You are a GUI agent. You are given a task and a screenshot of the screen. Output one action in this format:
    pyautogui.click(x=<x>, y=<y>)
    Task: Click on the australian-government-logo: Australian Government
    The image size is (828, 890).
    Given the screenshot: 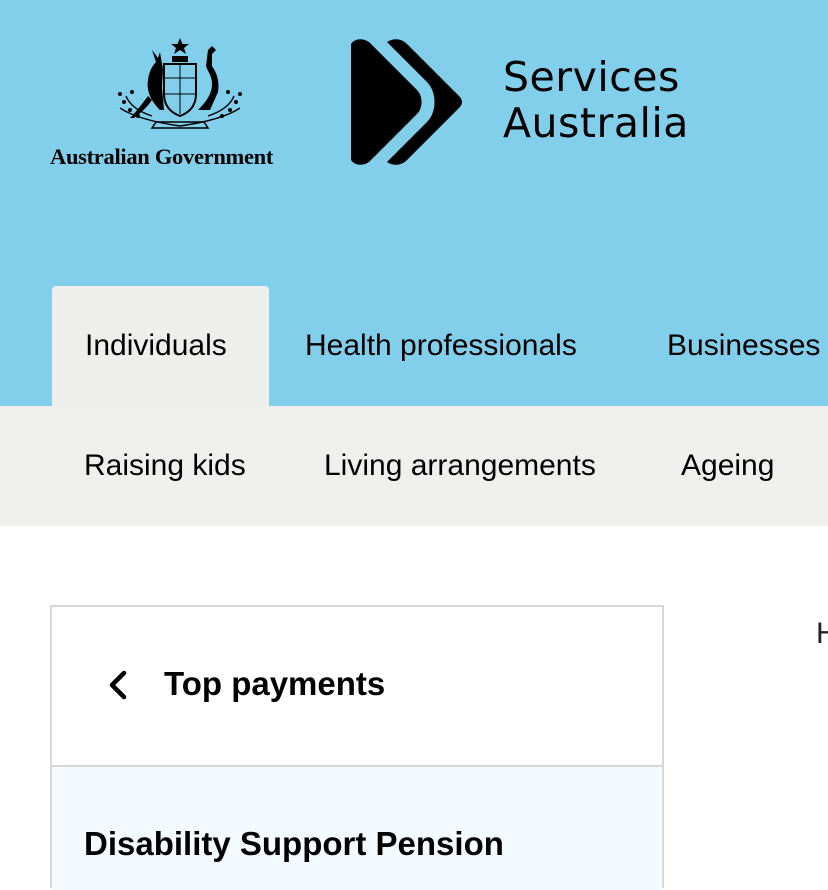 What is the action you would take?
    pyautogui.click(x=181, y=103)
    